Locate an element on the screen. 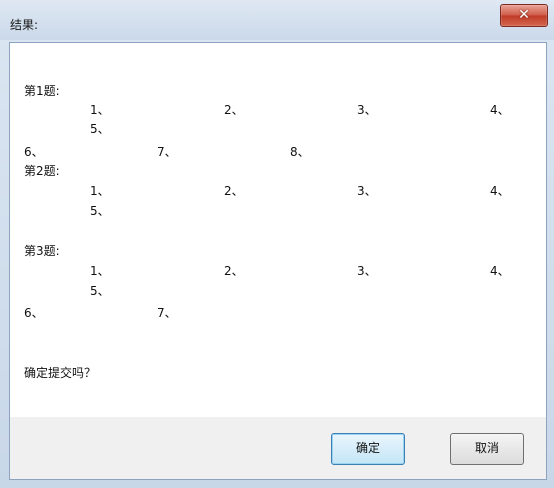  cancel-button: 取消 is located at coordinates (487, 449).